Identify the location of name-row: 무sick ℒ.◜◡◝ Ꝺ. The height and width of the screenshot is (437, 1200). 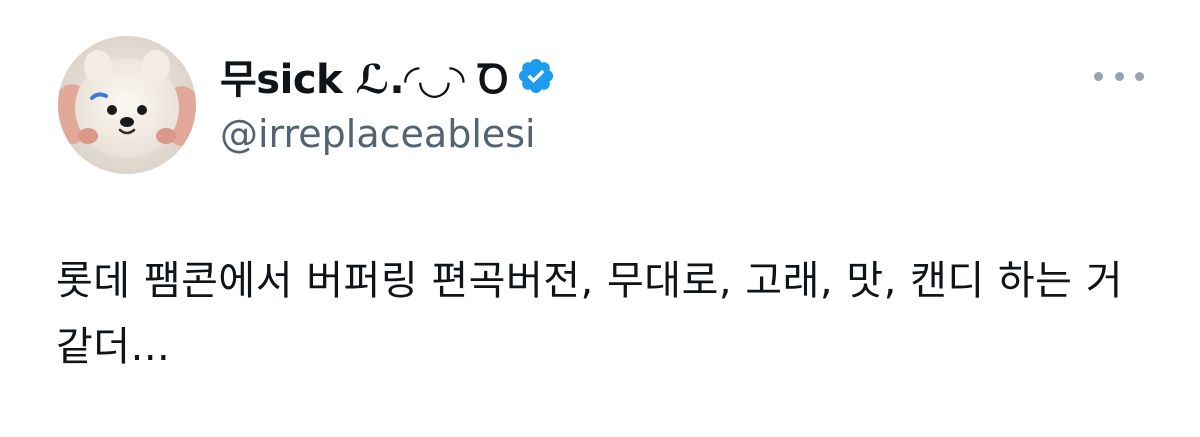
(388, 76).